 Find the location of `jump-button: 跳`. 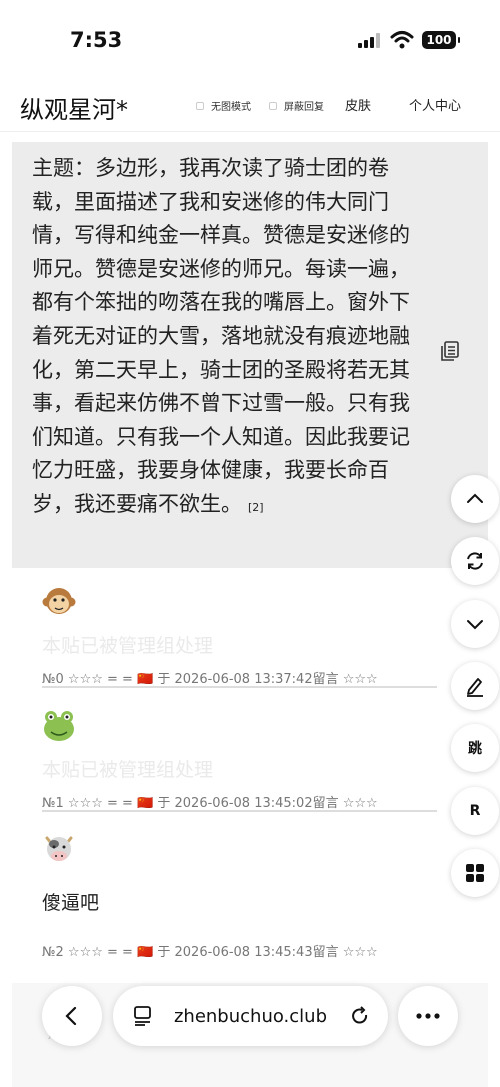

jump-button: 跳 is located at coordinates (475, 748).